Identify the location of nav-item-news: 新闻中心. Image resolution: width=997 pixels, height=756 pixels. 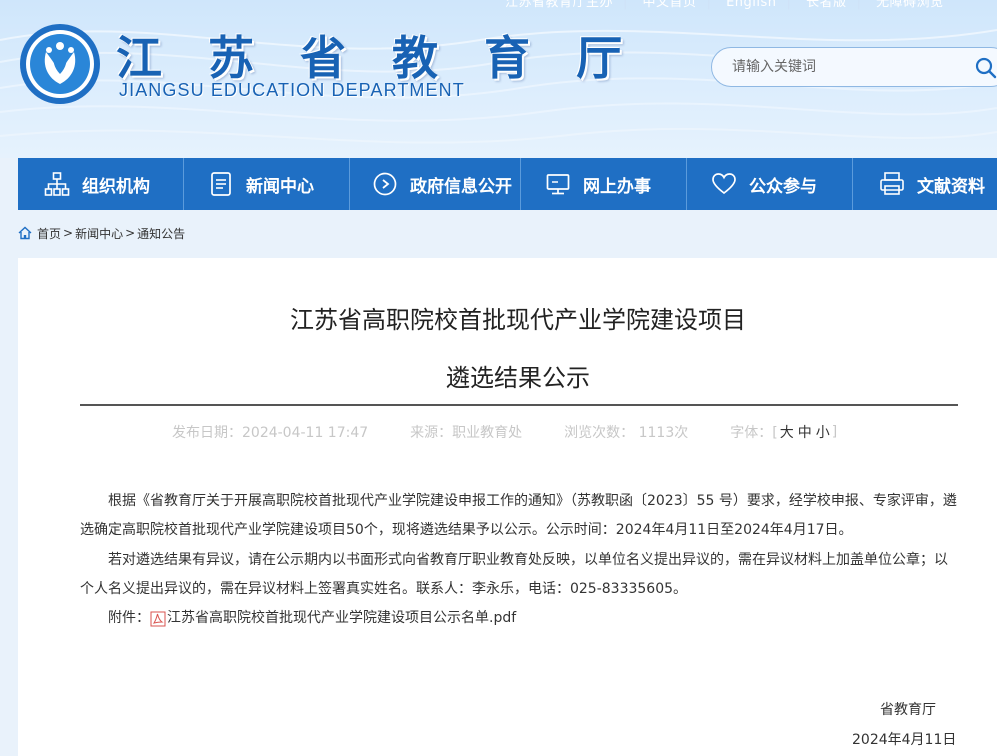
(267, 184).